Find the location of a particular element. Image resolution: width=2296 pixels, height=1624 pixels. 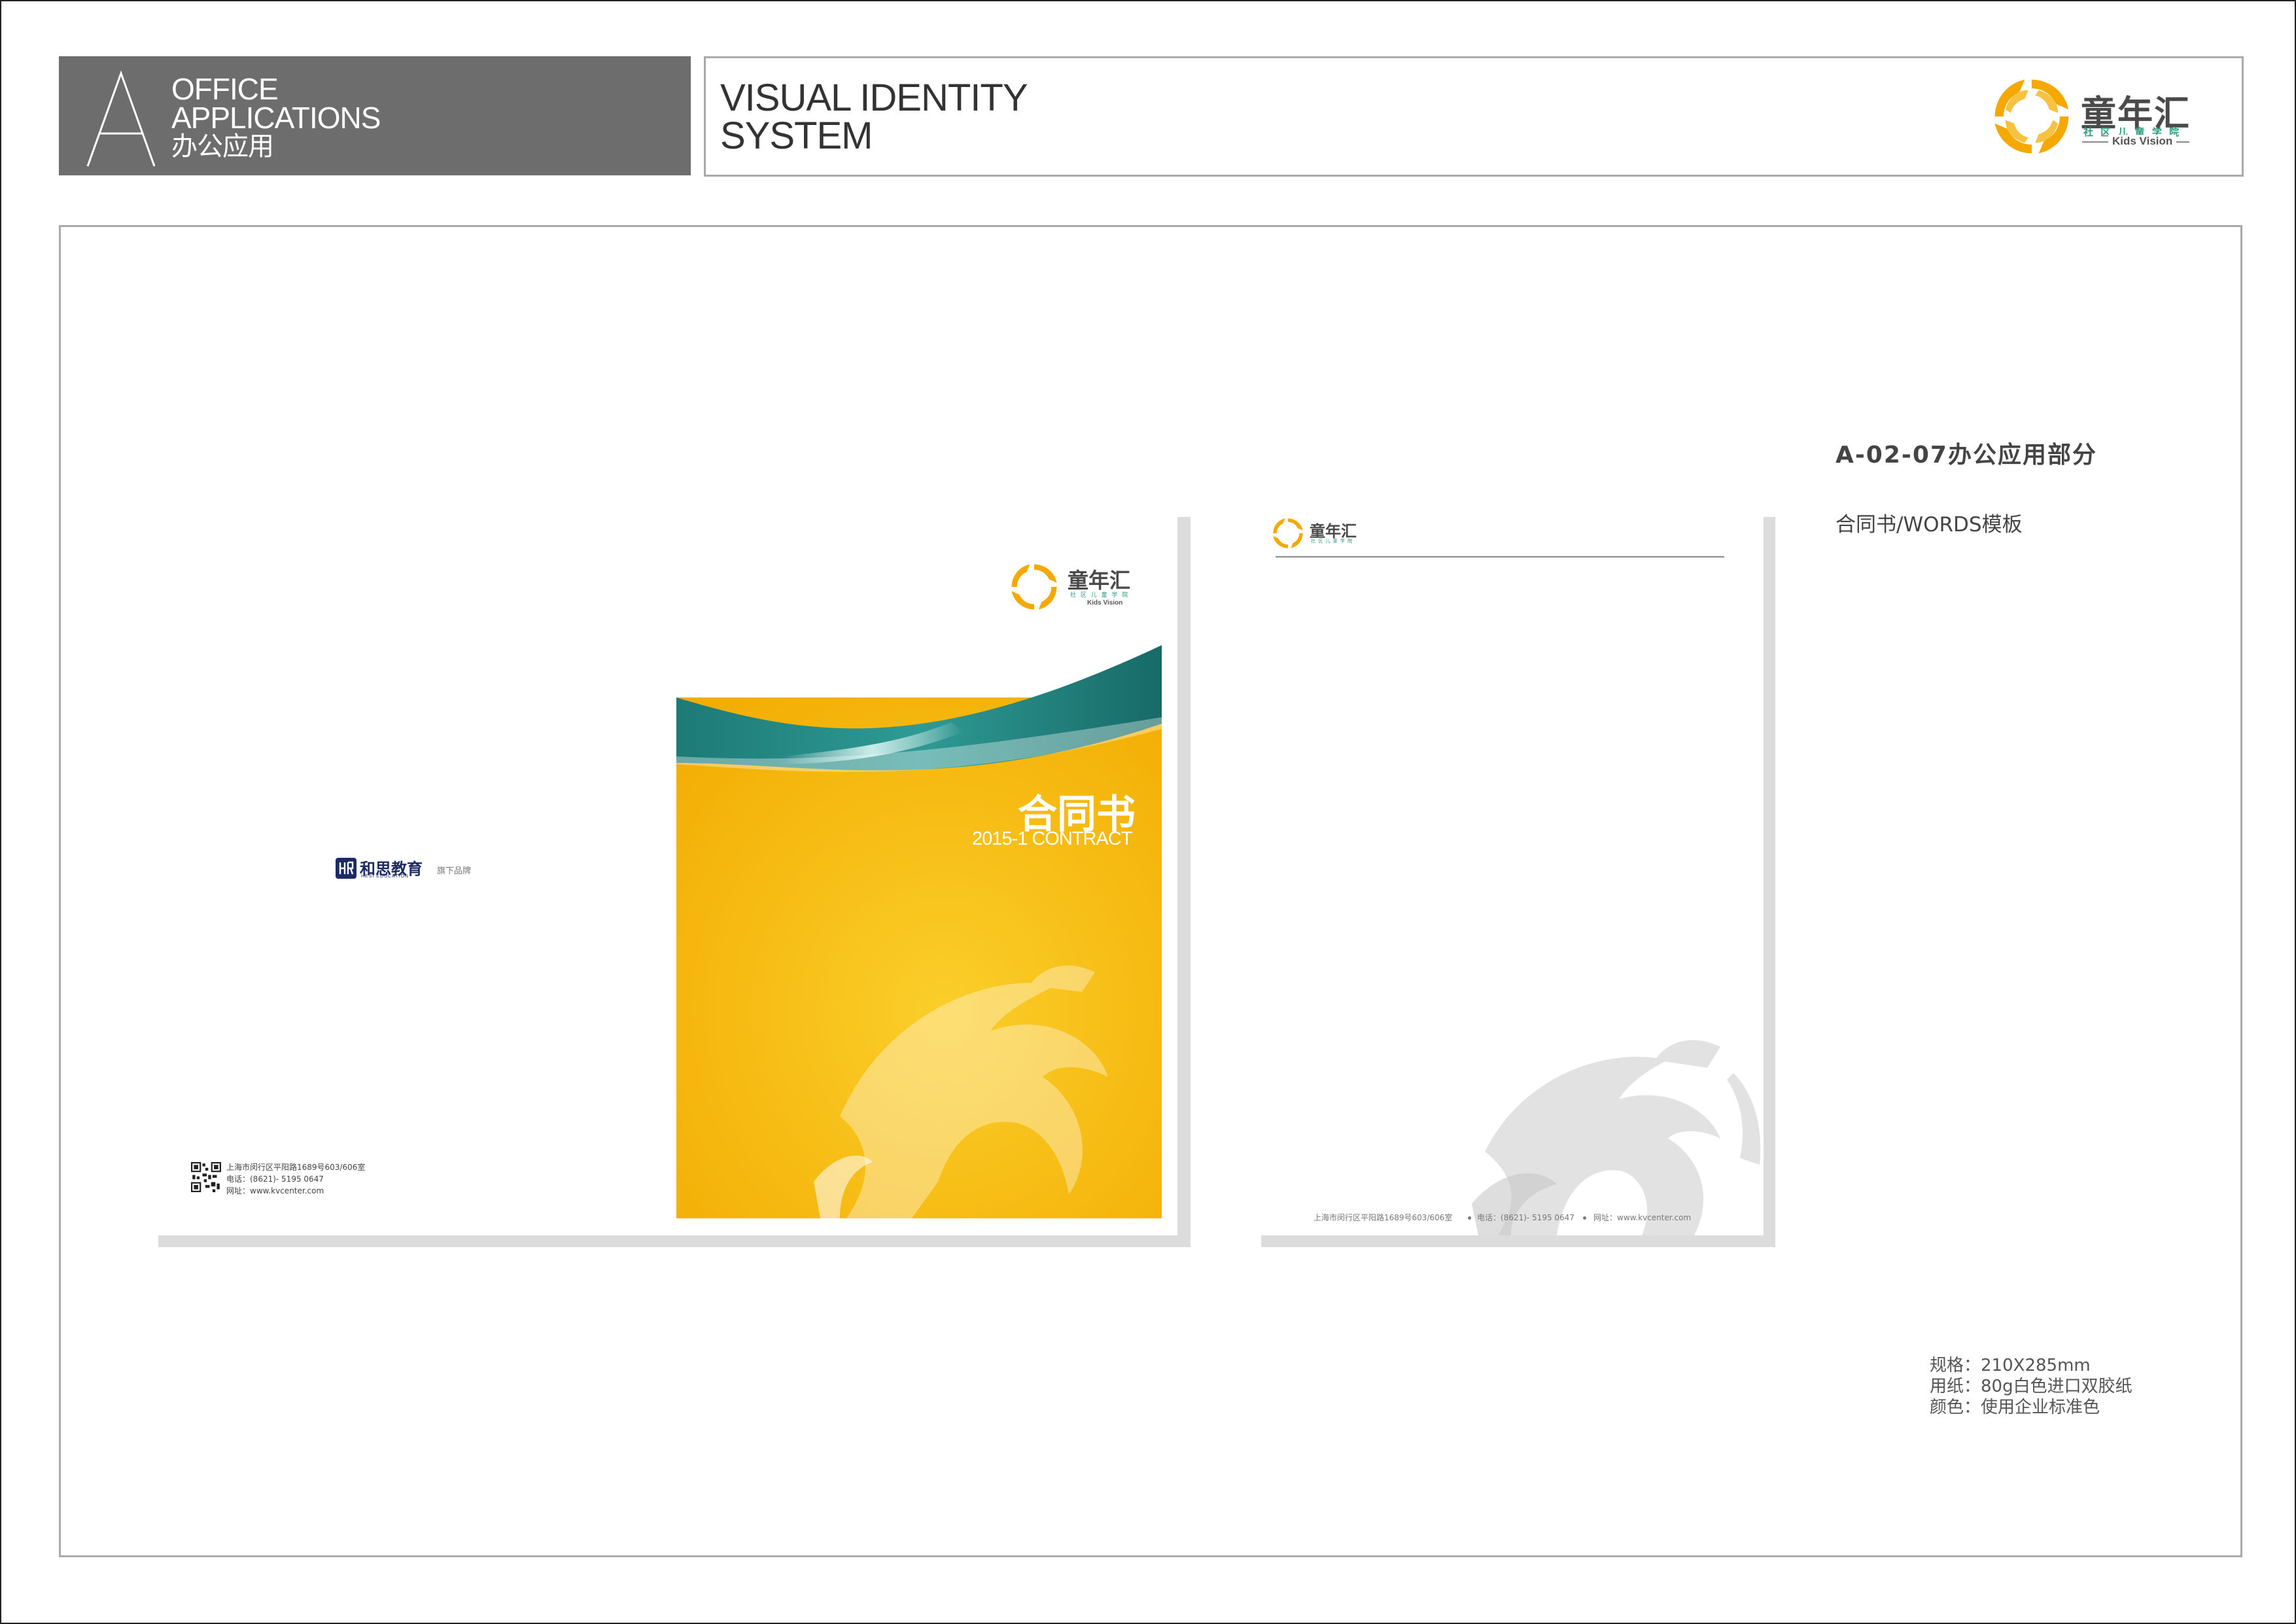

letter-footer-address: 上海市闵行区平阳路1689号603/606室 is located at coordinates (1383, 1217).